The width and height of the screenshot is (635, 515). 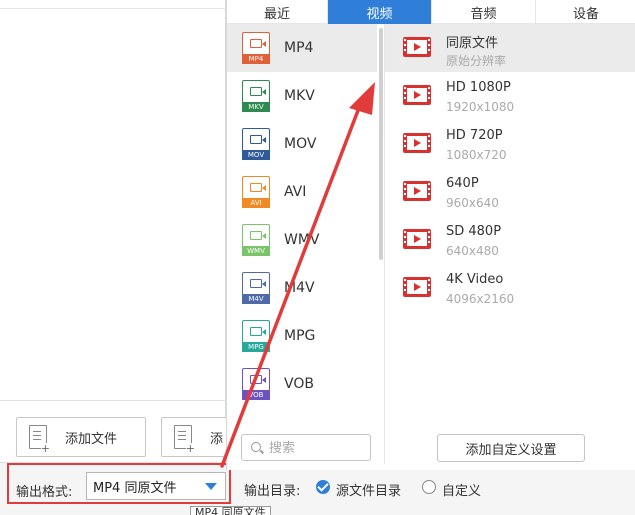 What do you see at coordinates (472, 251) in the screenshot?
I see `preset-resolution: 640x480` at bounding box center [472, 251].